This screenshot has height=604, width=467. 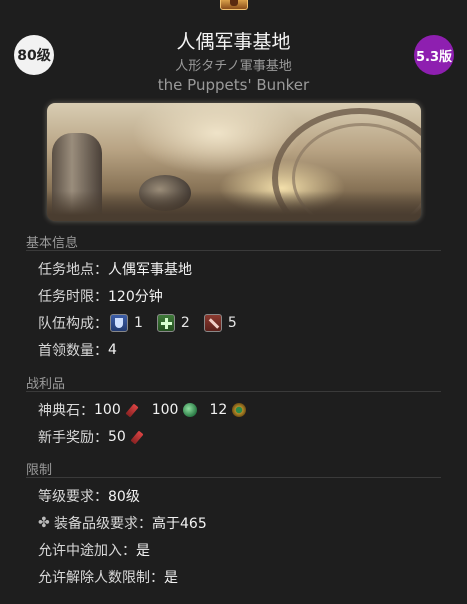 What do you see at coordinates (73, 297) in the screenshot?
I see `time-limit-label: 任务时限：` at bounding box center [73, 297].